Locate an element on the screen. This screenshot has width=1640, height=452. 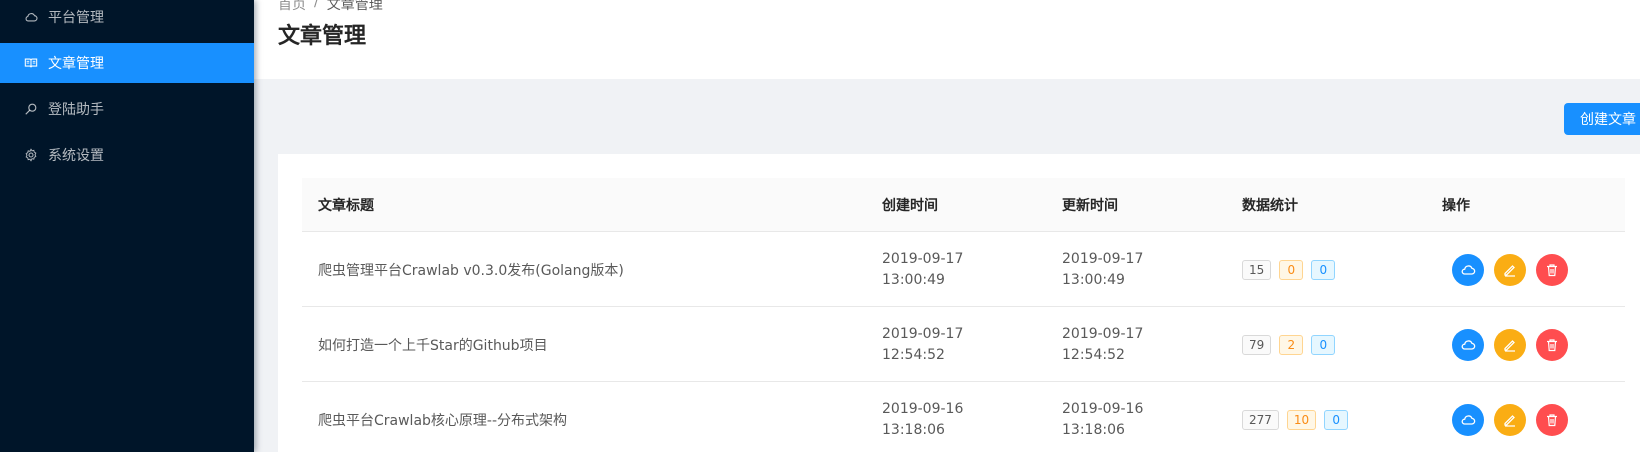
search-icon is located at coordinates (31, 109).